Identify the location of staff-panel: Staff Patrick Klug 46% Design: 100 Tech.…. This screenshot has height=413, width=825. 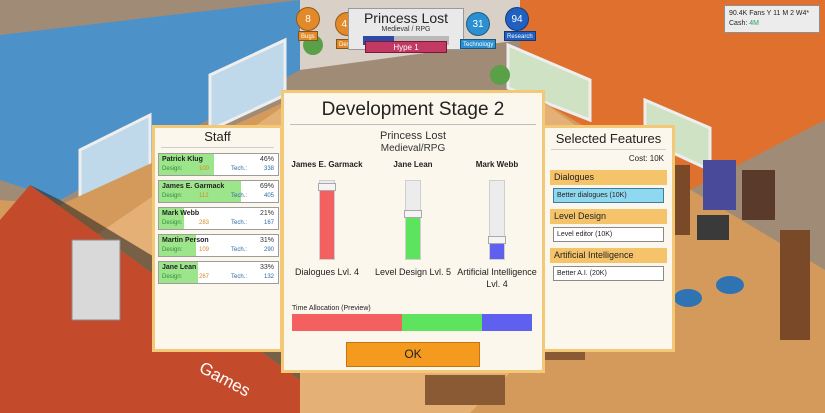
(217, 238).